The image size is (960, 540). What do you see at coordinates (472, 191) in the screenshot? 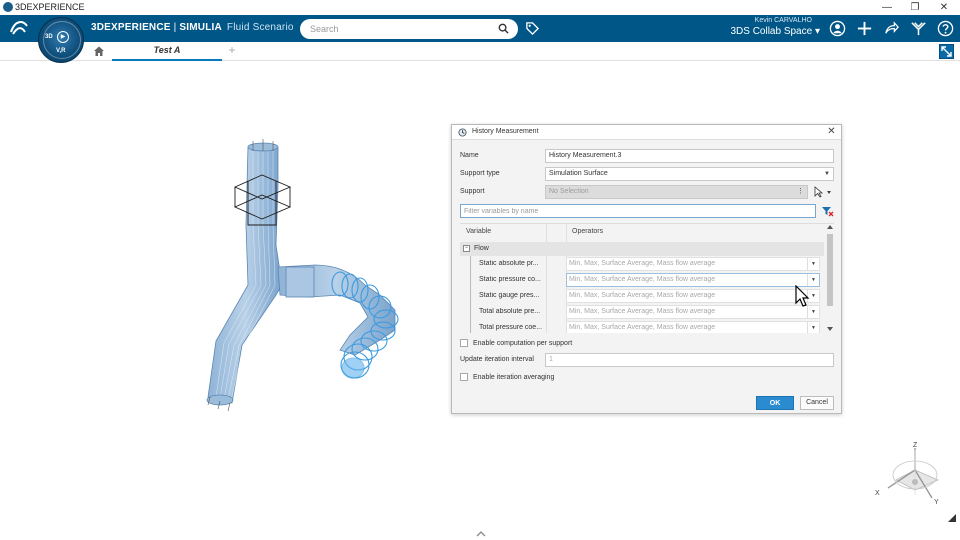
I see `support-label: Support` at bounding box center [472, 191].